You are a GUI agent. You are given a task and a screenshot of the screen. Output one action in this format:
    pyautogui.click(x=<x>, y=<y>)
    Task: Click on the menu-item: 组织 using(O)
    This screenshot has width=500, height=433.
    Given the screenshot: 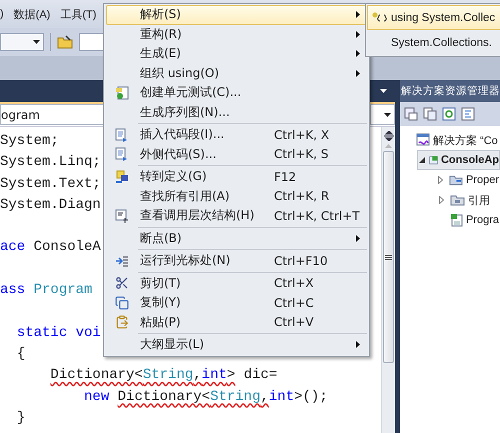 What is the action you would take?
    pyautogui.click(x=236, y=73)
    